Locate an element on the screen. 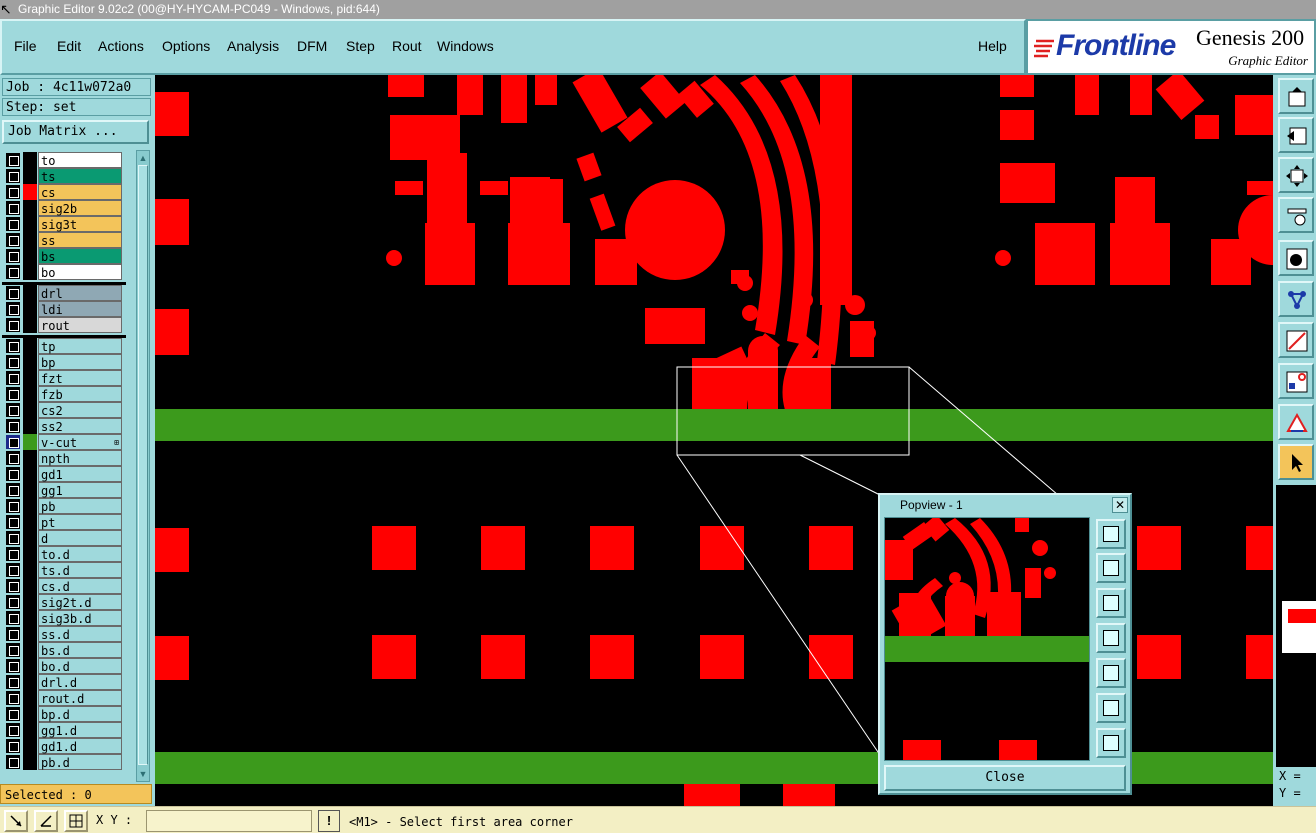 This screenshot has width=1316, height=833. scroll-down-icon: ▼ is located at coordinates (143, 774).